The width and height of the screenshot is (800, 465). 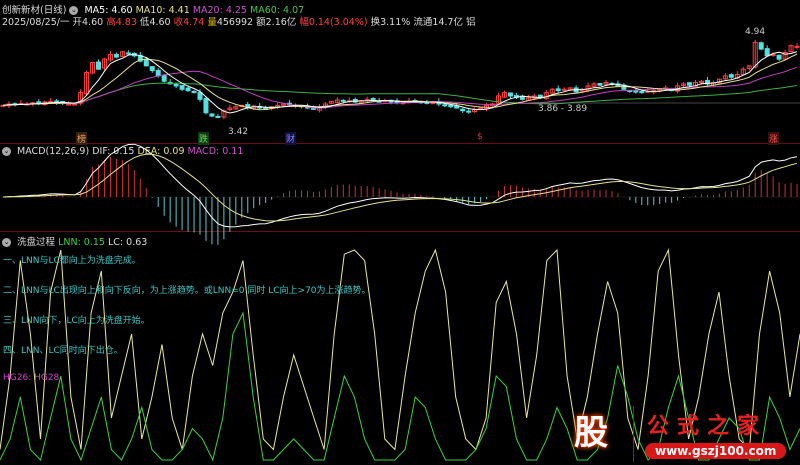 What do you see at coordinates (31, 378) in the screenshot?
I see `hg-label: HG26: HG28` at bounding box center [31, 378].